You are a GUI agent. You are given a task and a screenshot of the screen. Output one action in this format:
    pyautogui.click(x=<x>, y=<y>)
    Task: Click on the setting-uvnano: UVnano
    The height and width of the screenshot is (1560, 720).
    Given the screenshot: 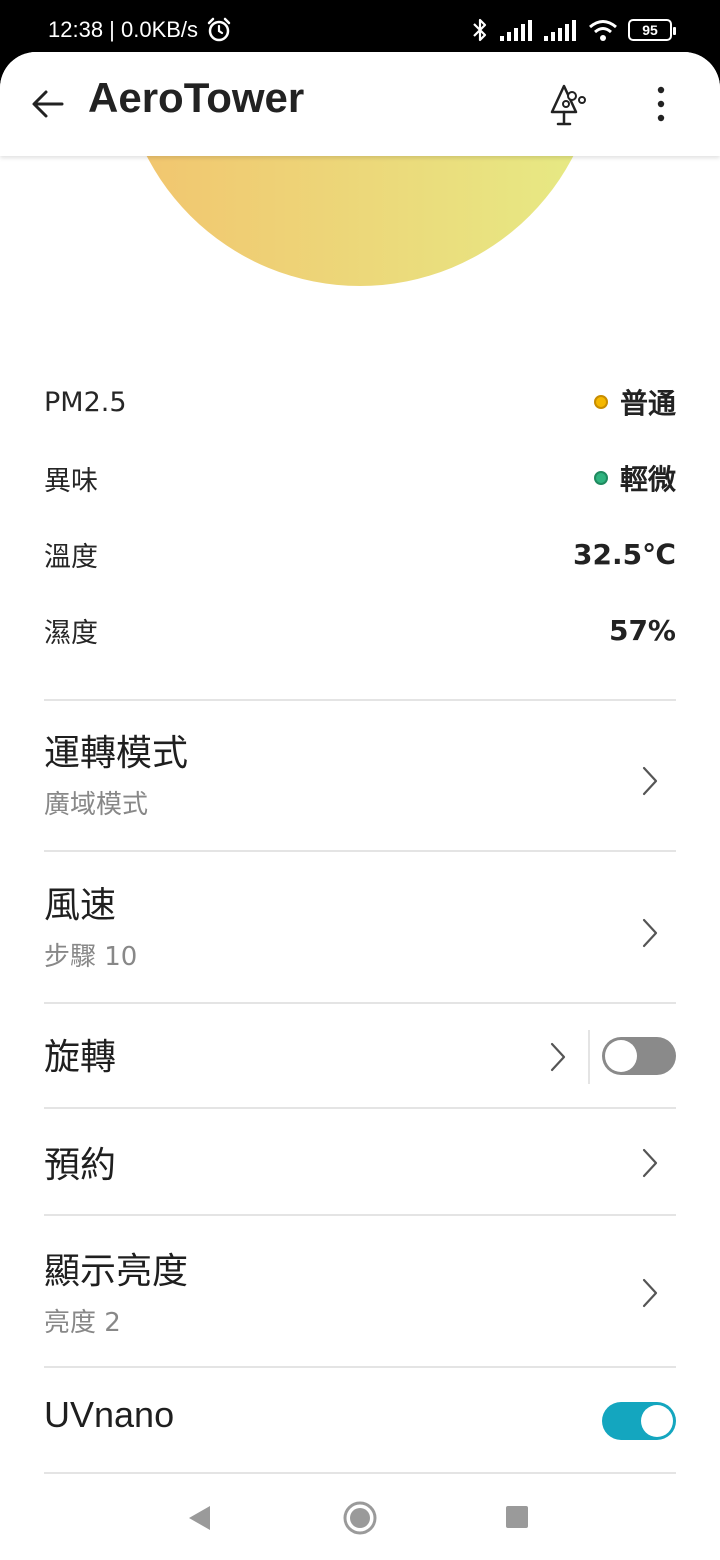 What is the action you would take?
    pyautogui.click(x=360, y=1434)
    